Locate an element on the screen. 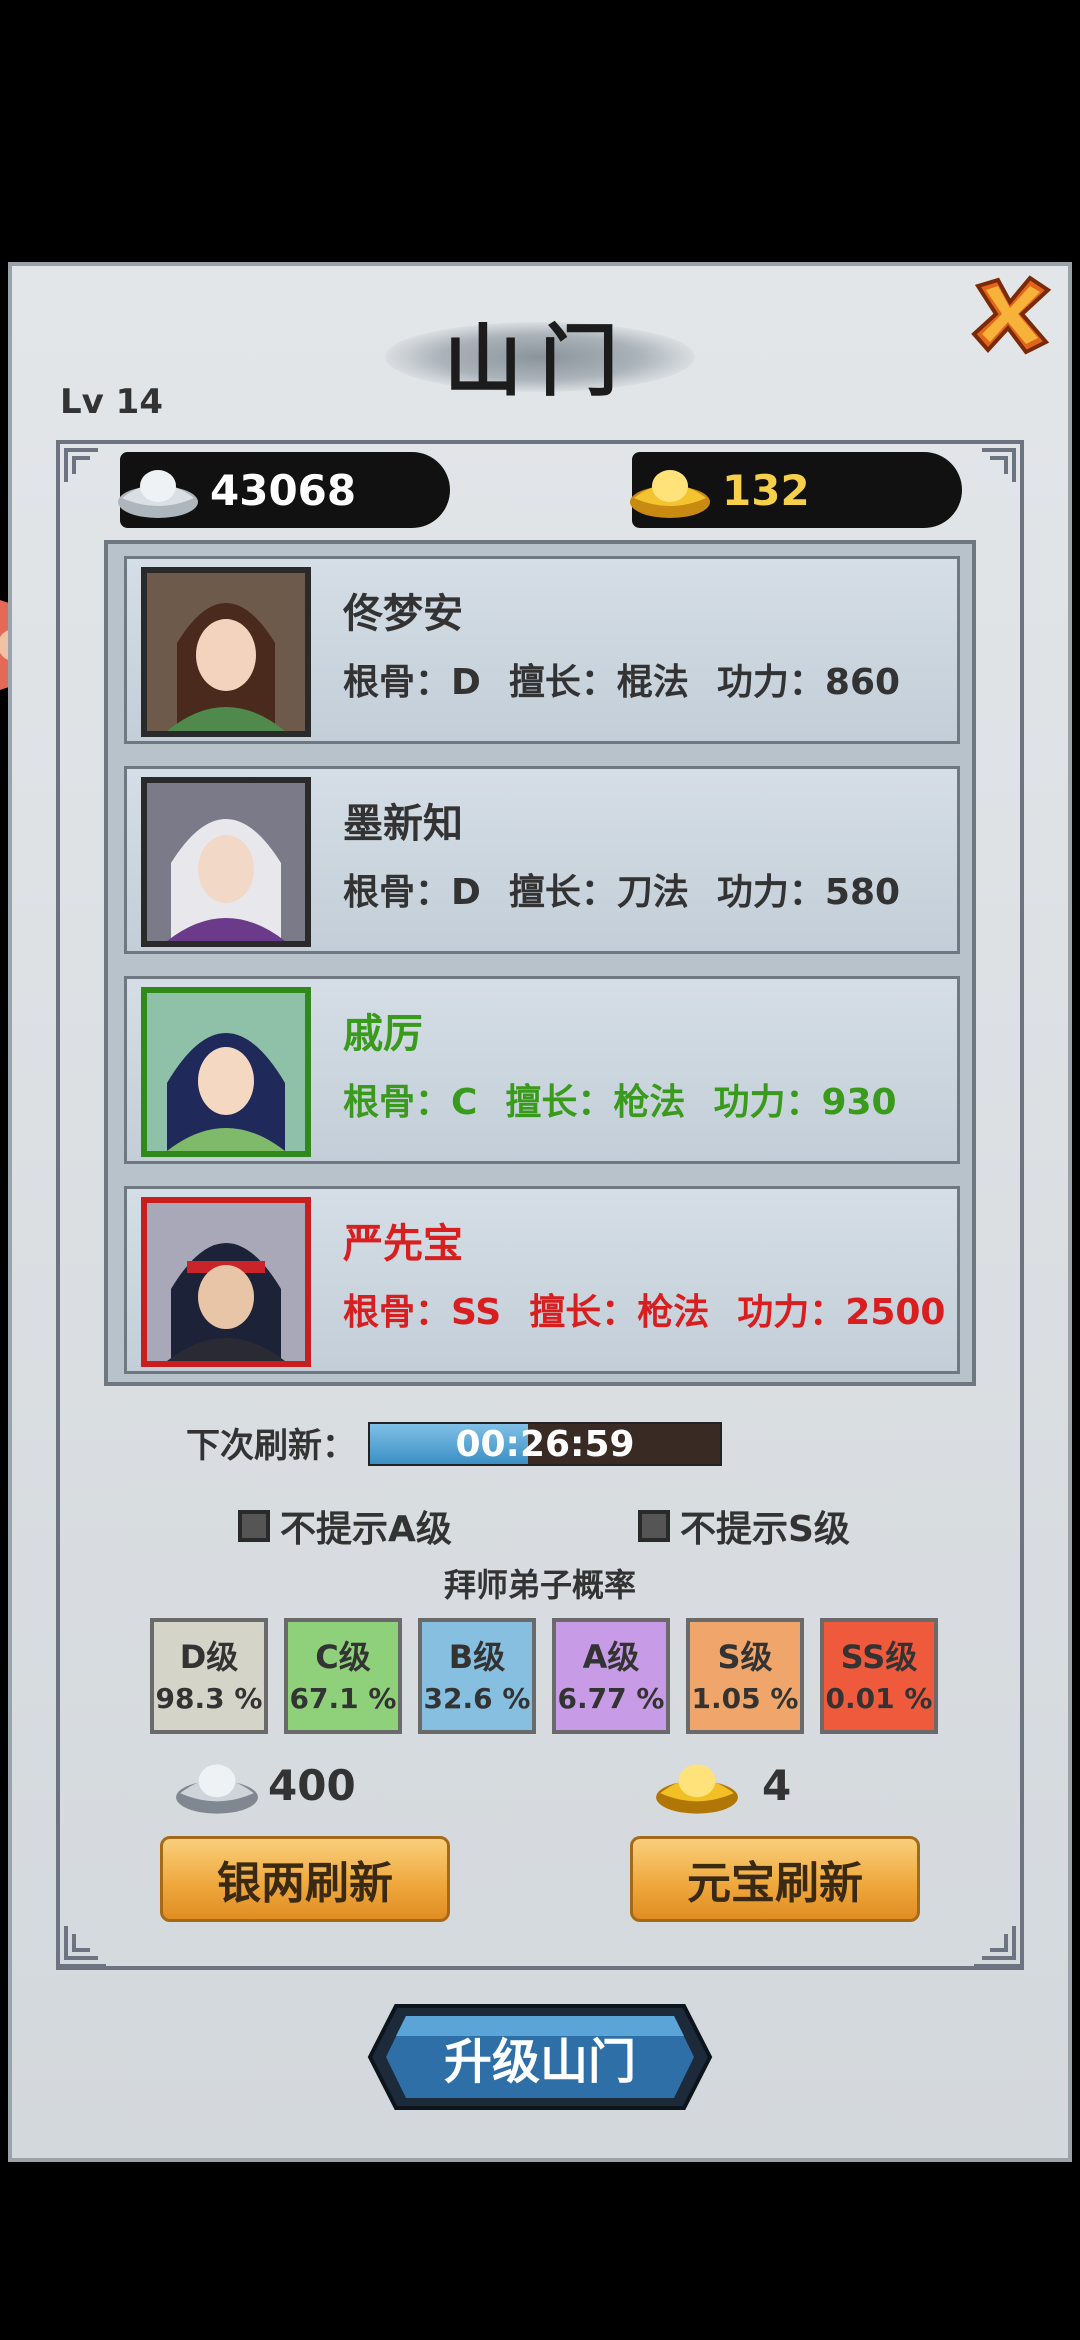 The width and height of the screenshot is (1080, 2340). grade-name: A级 is located at coordinates (611, 1657).